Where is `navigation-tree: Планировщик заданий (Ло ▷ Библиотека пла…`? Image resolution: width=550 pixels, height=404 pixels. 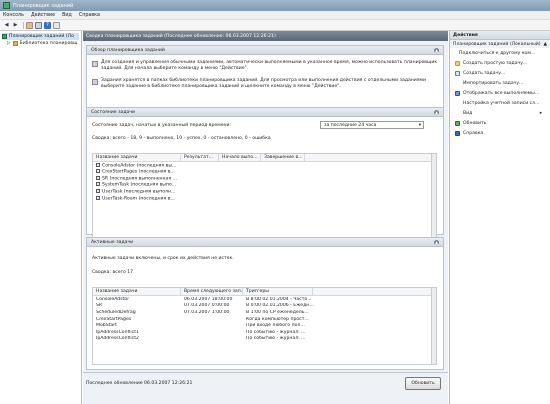 navigation-tree: Планировщик заданий (Ло ▷ Библиотека пла… is located at coordinates (41, 217).